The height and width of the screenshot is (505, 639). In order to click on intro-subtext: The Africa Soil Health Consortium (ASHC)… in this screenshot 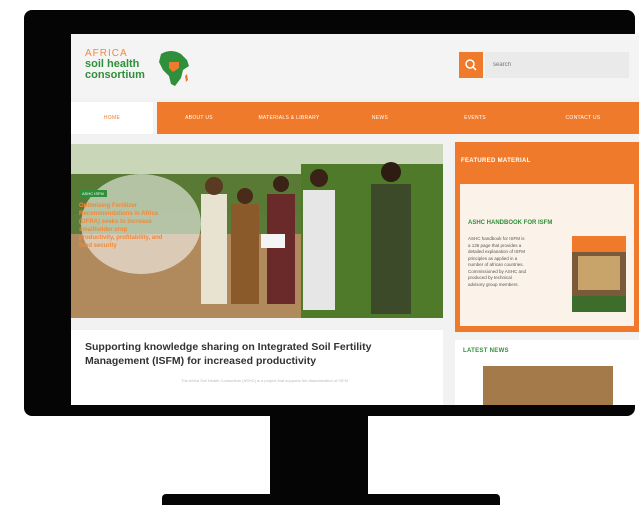, I will do `click(264, 380)`.